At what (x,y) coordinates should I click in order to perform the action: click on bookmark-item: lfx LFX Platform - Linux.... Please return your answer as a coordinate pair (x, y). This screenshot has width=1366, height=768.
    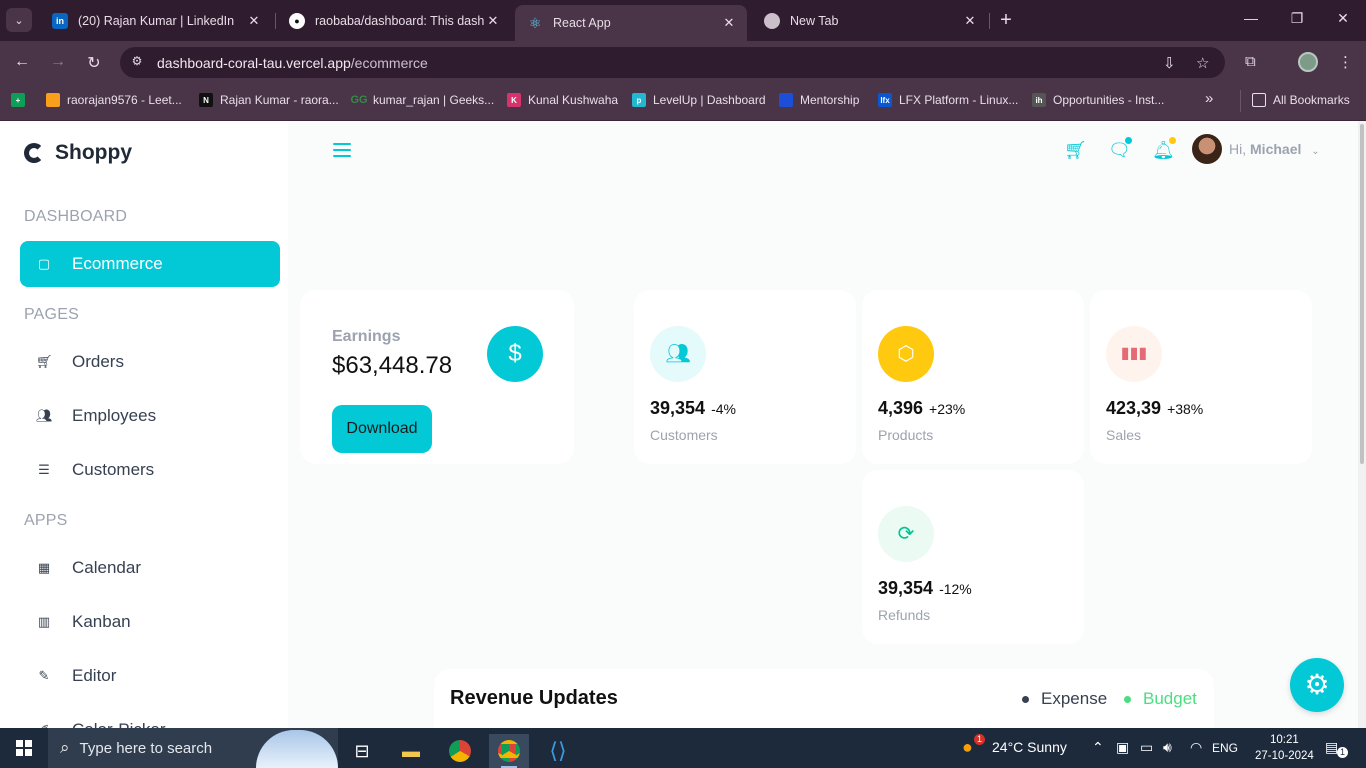
    Looking at the image, I should click on (948, 100).